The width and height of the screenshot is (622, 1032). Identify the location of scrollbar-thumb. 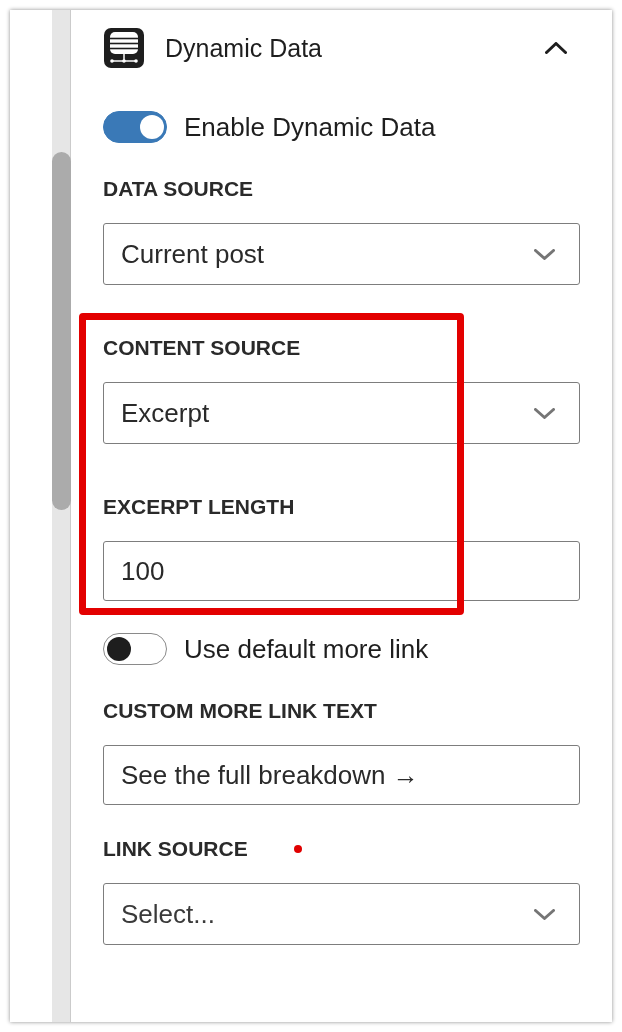
(61, 331).